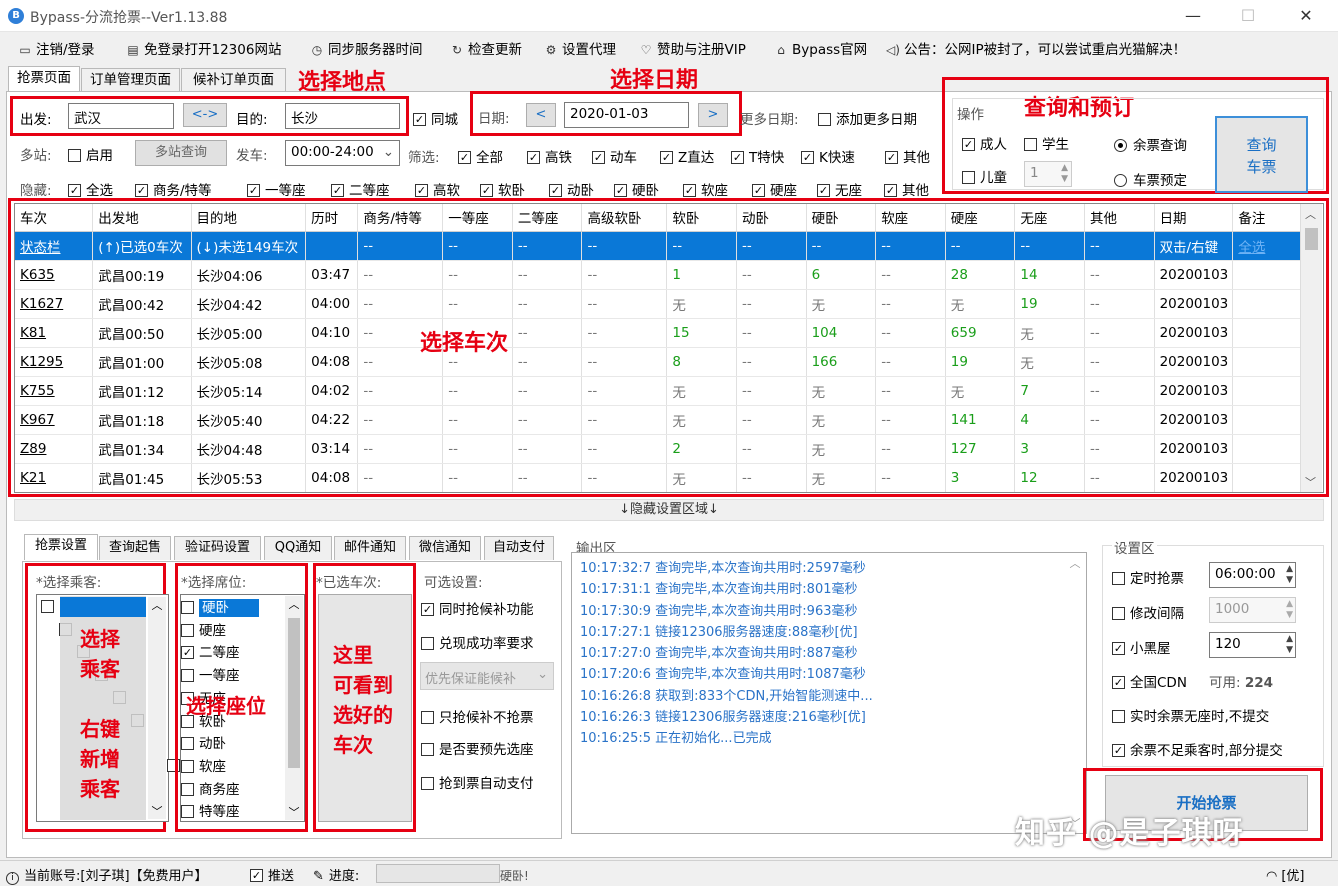  I want to click on filter-checkbox: K快速, so click(828, 156).